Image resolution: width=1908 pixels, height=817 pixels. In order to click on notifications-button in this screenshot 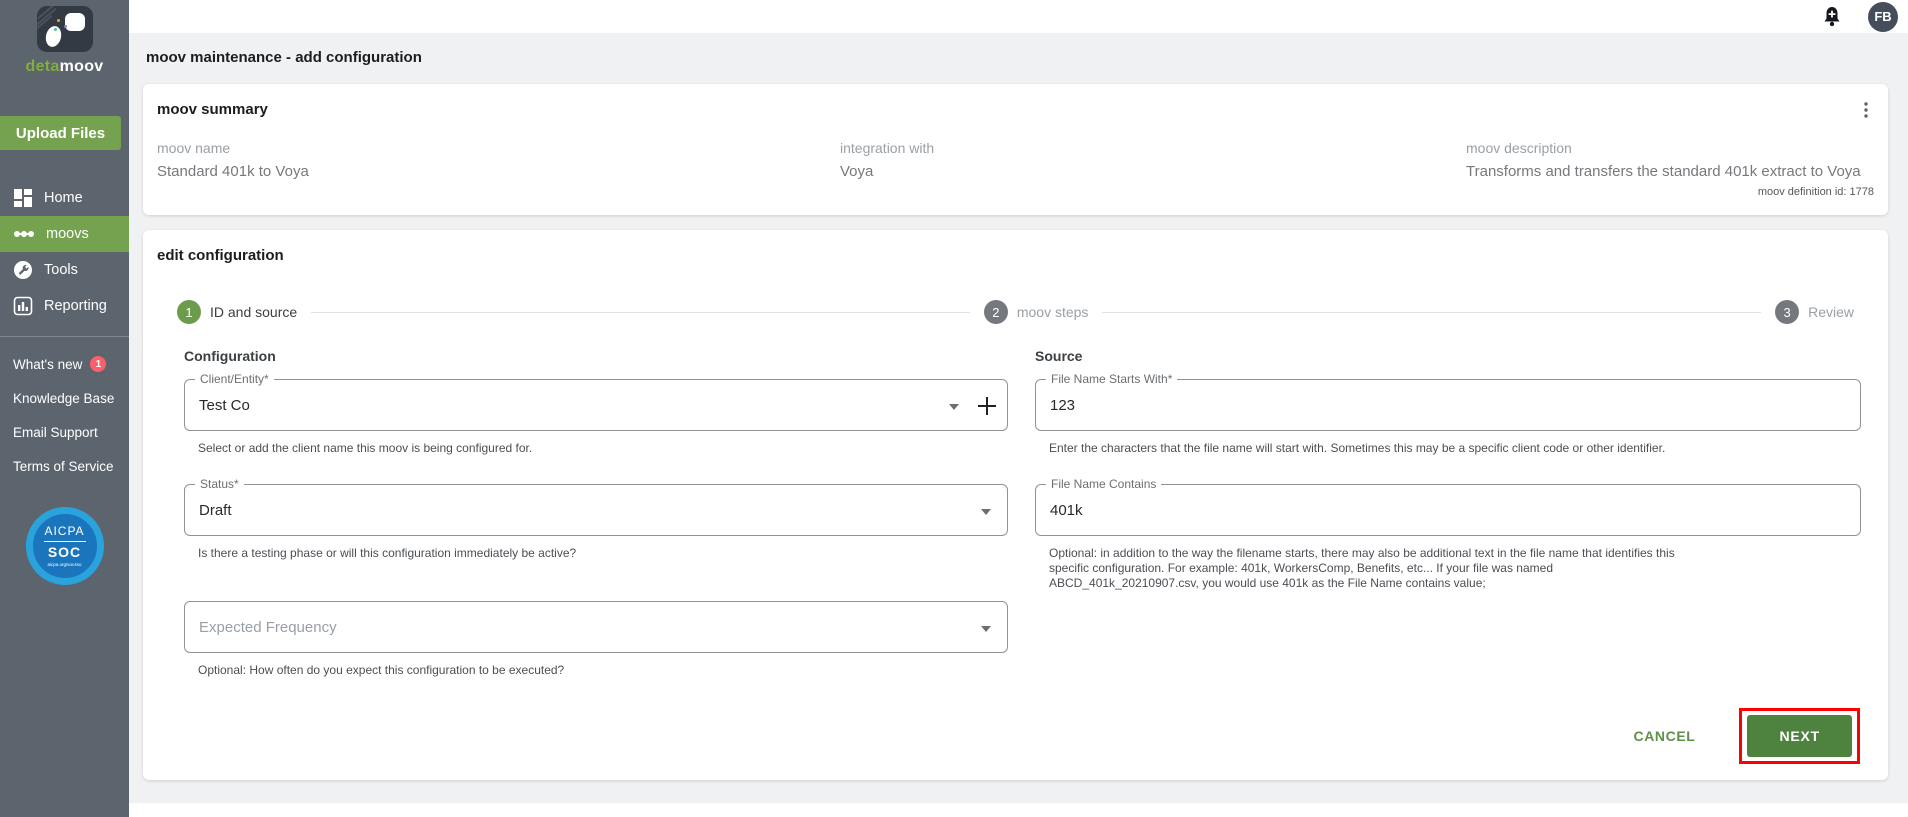, I will do `click(1832, 17)`.